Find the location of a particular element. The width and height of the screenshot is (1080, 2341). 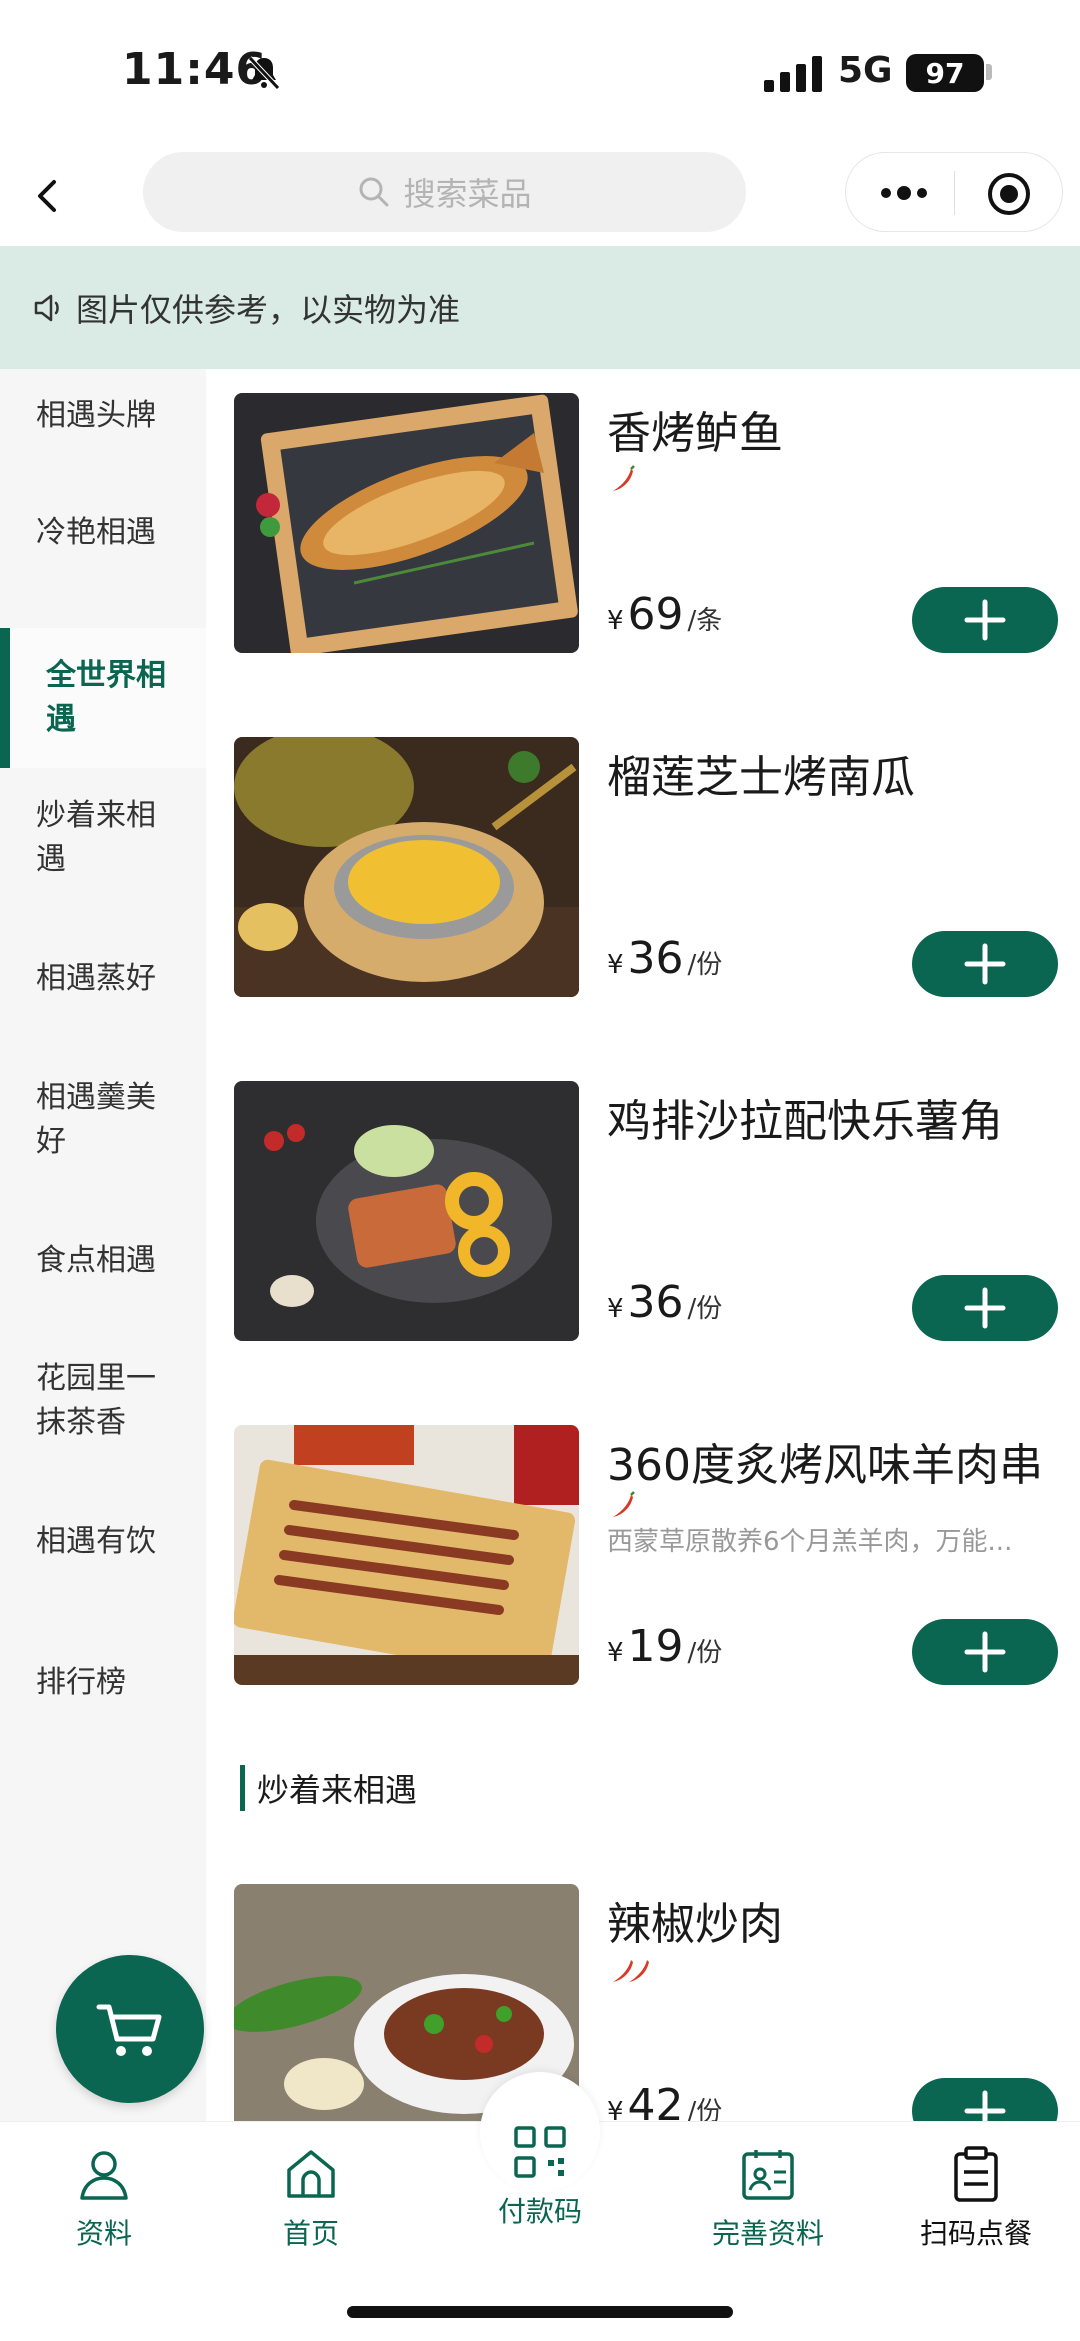

speaker-icon is located at coordinates (46, 307).